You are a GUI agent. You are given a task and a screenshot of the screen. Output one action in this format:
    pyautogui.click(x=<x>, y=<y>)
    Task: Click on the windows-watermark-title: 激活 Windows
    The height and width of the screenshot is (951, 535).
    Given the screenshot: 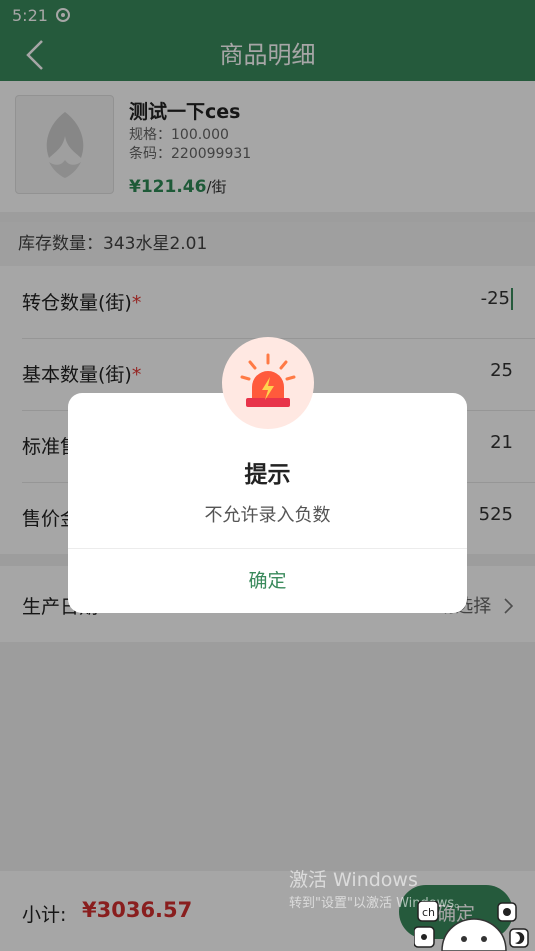 What is the action you would take?
    pyautogui.click(x=353, y=880)
    